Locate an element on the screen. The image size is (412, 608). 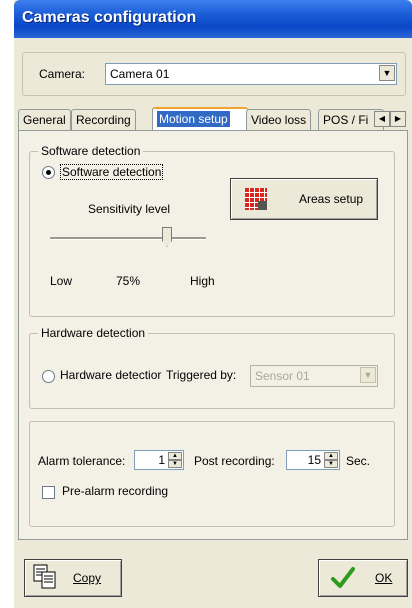
camera-selection-group: Camera: Camera 01 ▼ is located at coordinates (214, 74).